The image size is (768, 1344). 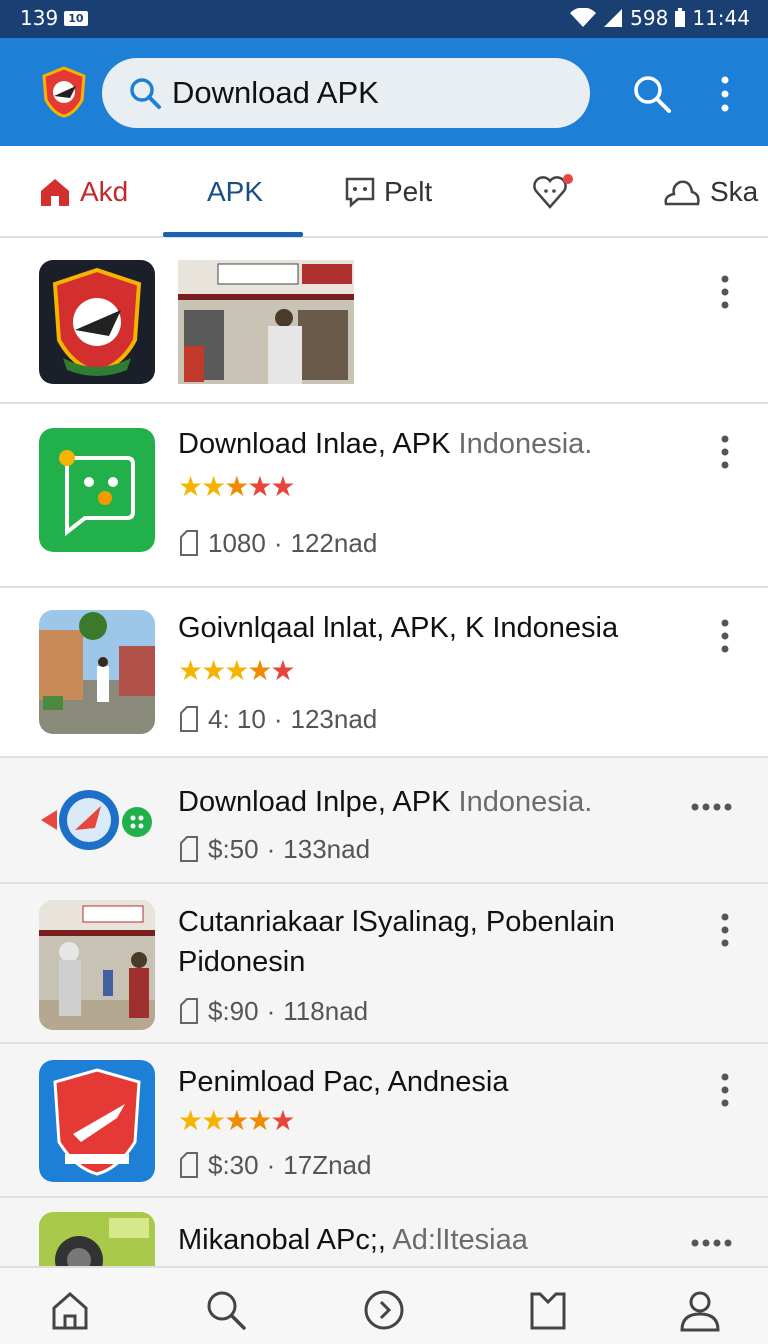 What do you see at coordinates (721, 18) in the screenshot?
I see `status-clock: 11:44` at bounding box center [721, 18].